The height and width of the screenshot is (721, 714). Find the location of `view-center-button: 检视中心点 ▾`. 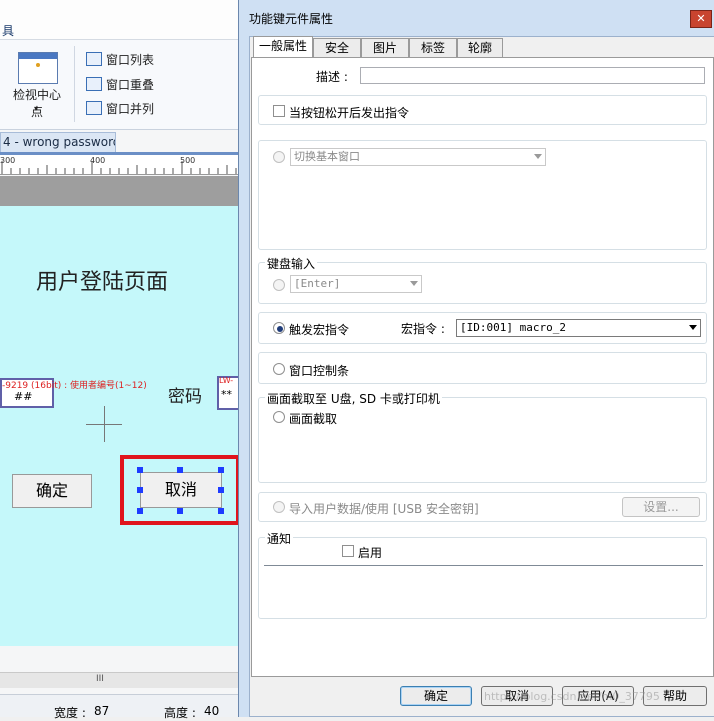

view-center-button: 检视中心点 ▾ is located at coordinates (37, 83).